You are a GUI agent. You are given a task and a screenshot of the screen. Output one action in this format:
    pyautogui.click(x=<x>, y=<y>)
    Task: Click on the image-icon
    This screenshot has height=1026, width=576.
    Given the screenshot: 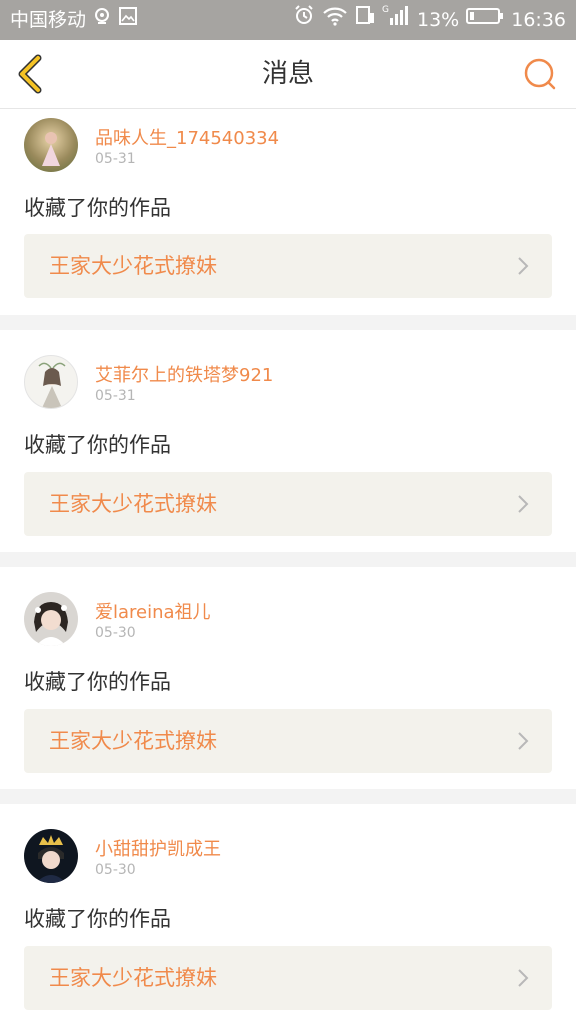 What is the action you would take?
    pyautogui.click(x=128, y=20)
    